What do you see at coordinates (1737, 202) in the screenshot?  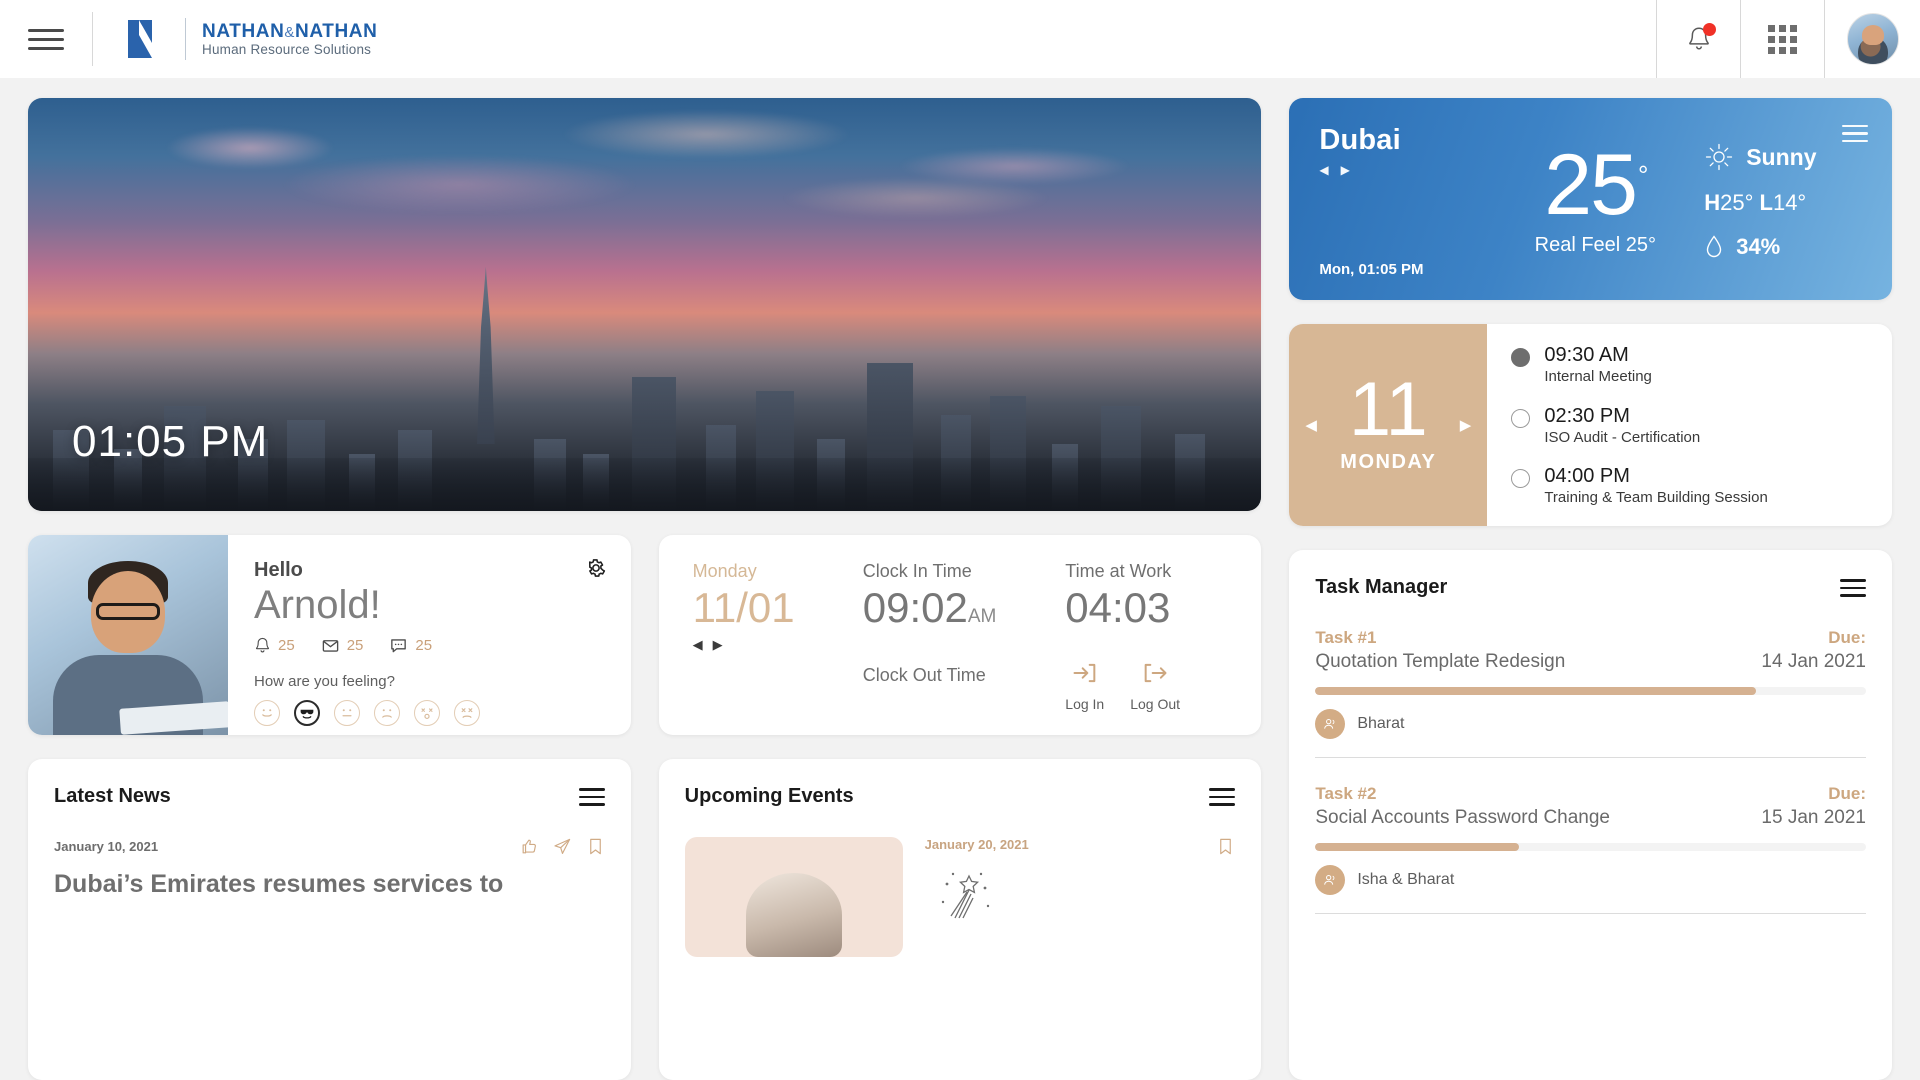 I see `weather-high-value: 25°` at bounding box center [1737, 202].